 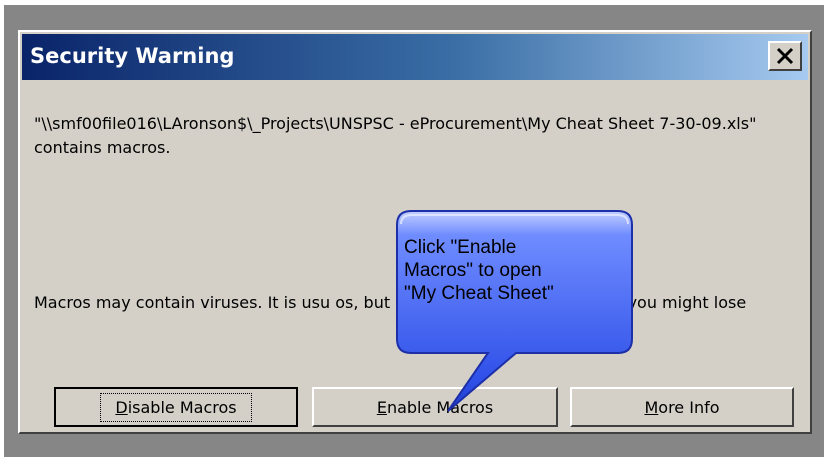 What do you see at coordinates (473, 270) in the screenshot?
I see `callout-line-2: Macros" to open` at bounding box center [473, 270].